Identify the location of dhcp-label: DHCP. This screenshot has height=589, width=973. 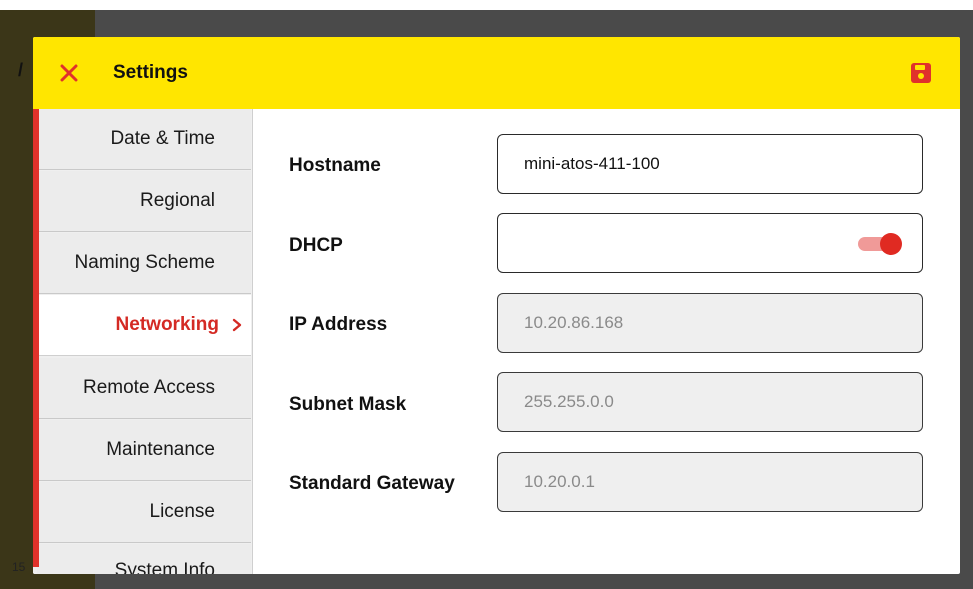
(316, 245).